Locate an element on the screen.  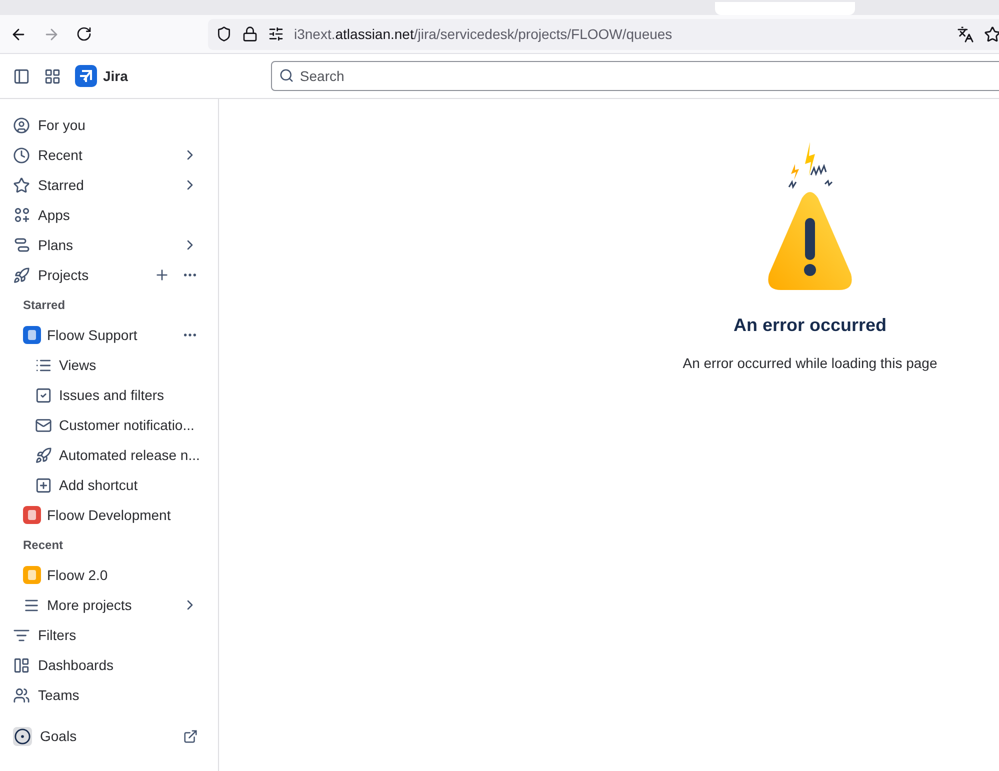
search-field: Search is located at coordinates (634, 76).